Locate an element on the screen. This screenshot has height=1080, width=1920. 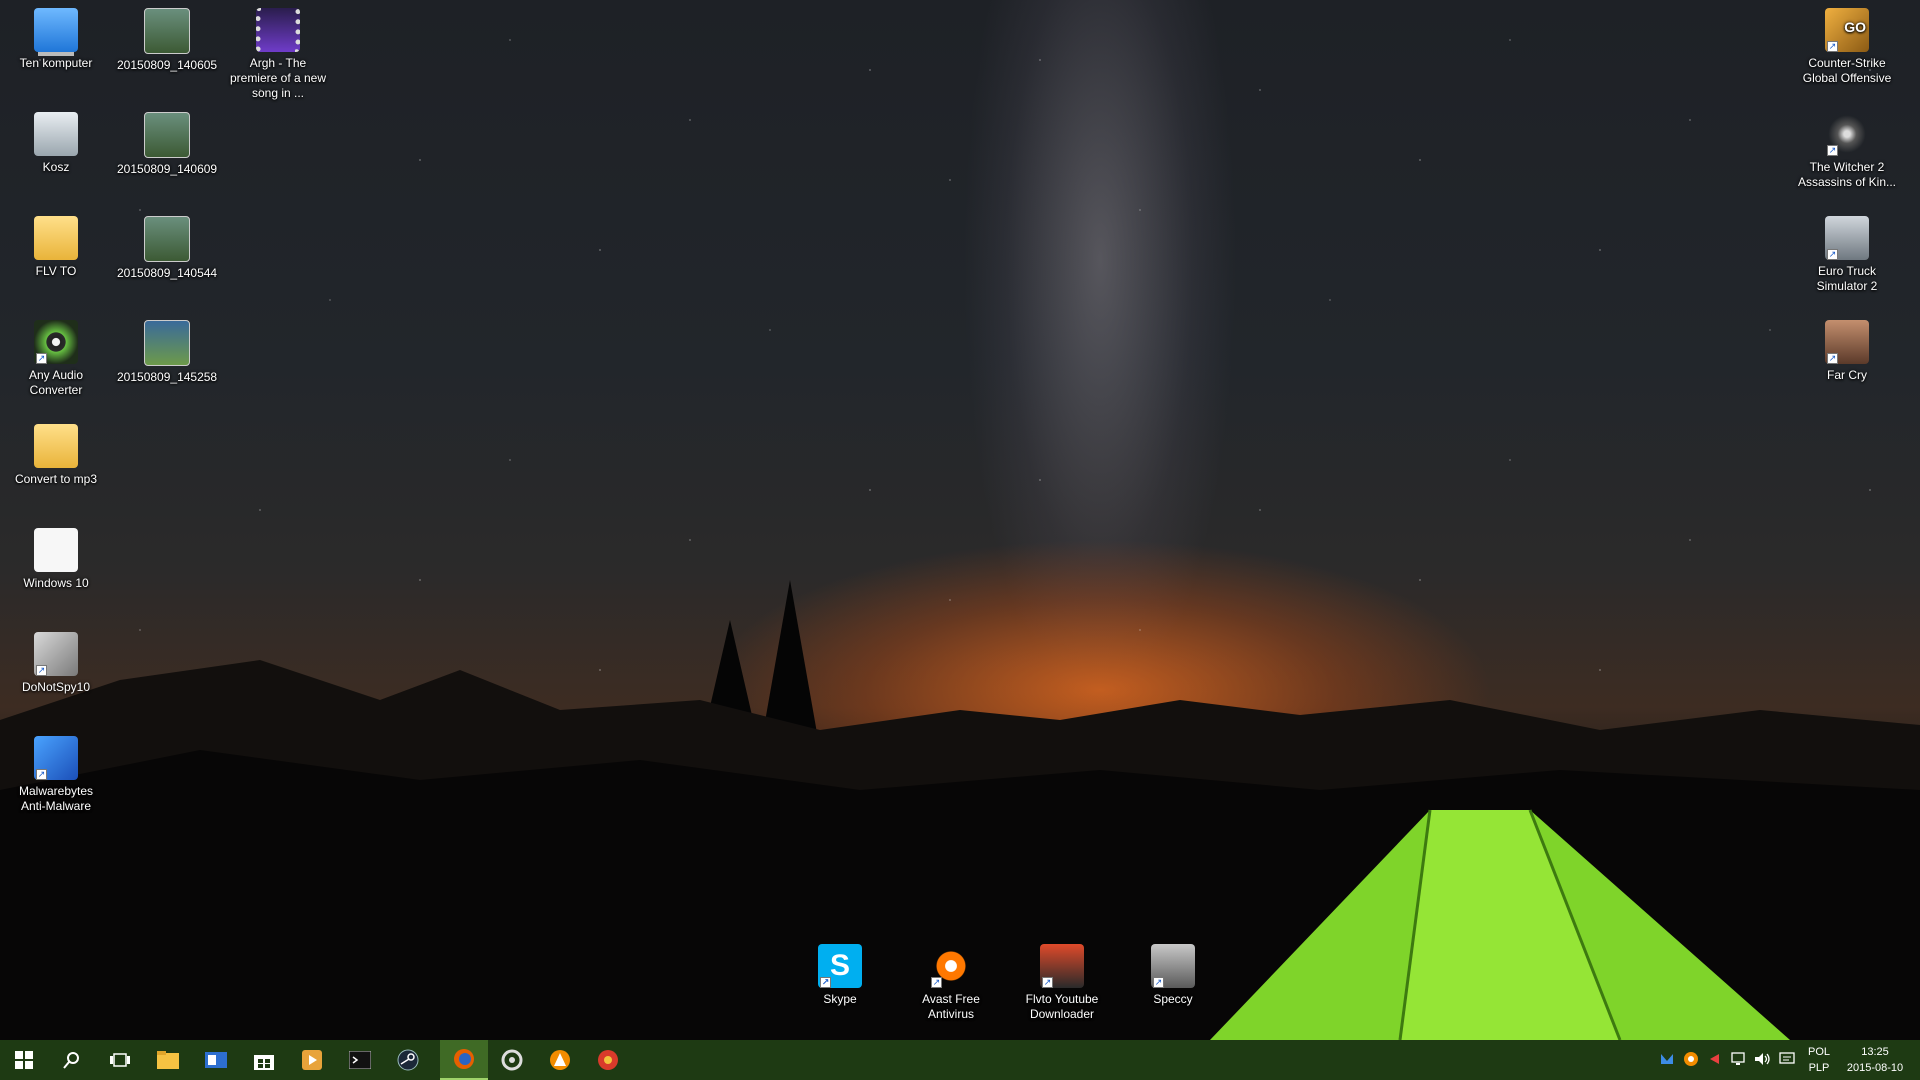
csgo-logo-text: GO is located at coordinates (1855, 27).